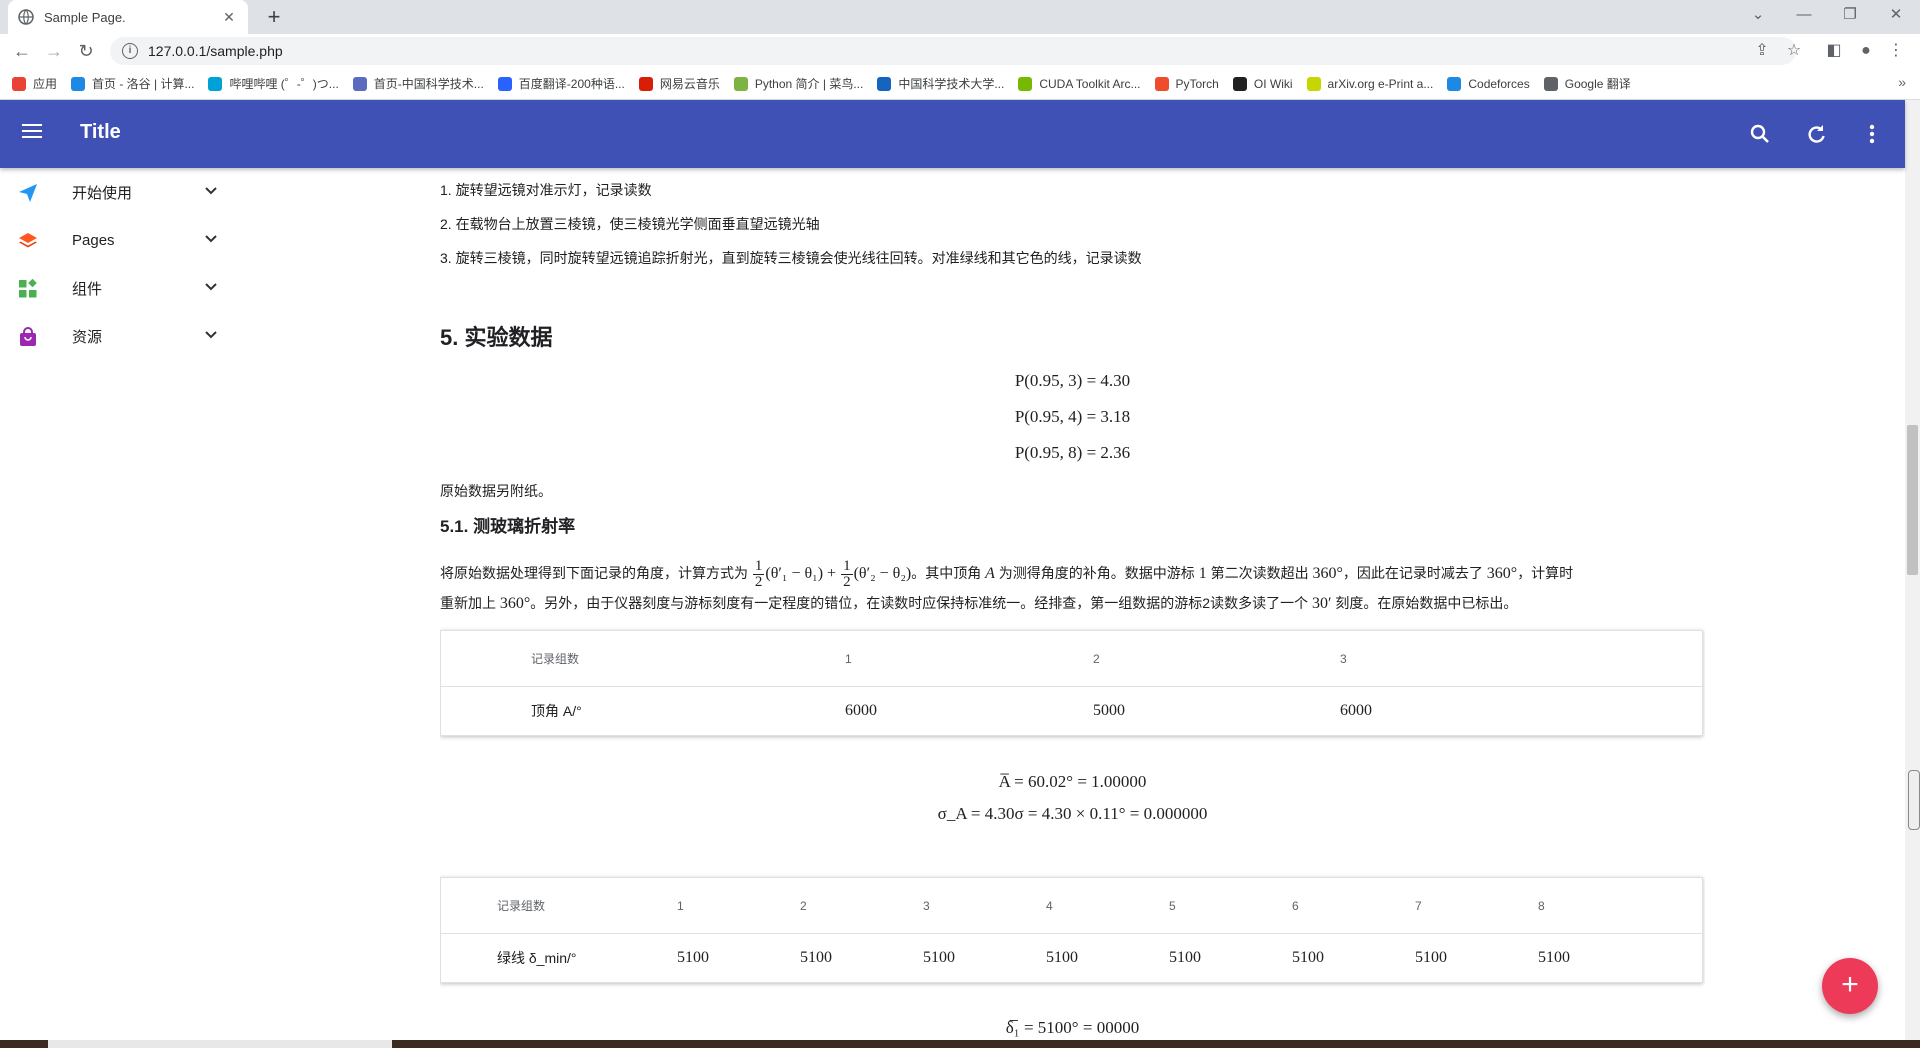 This screenshot has width=1920, height=1048. I want to click on section-heading: 5. 实验数据, so click(496, 337).